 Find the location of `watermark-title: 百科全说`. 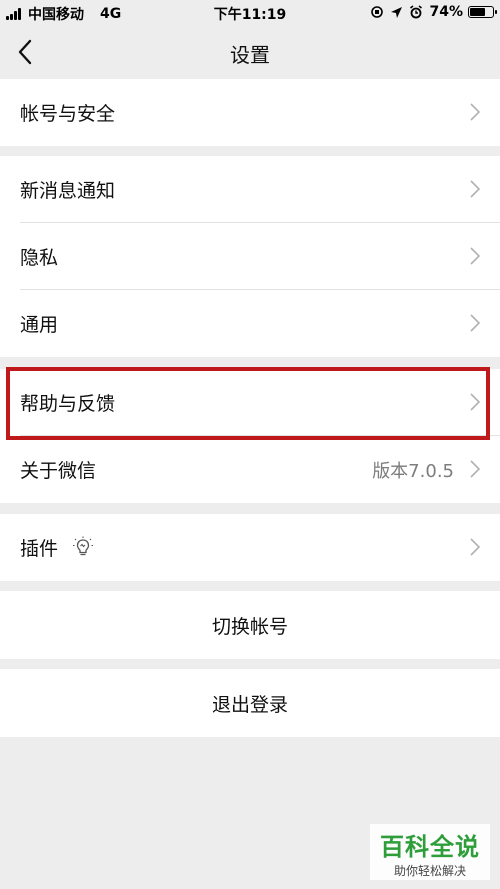

watermark-title: 百科全说 is located at coordinates (430, 847).